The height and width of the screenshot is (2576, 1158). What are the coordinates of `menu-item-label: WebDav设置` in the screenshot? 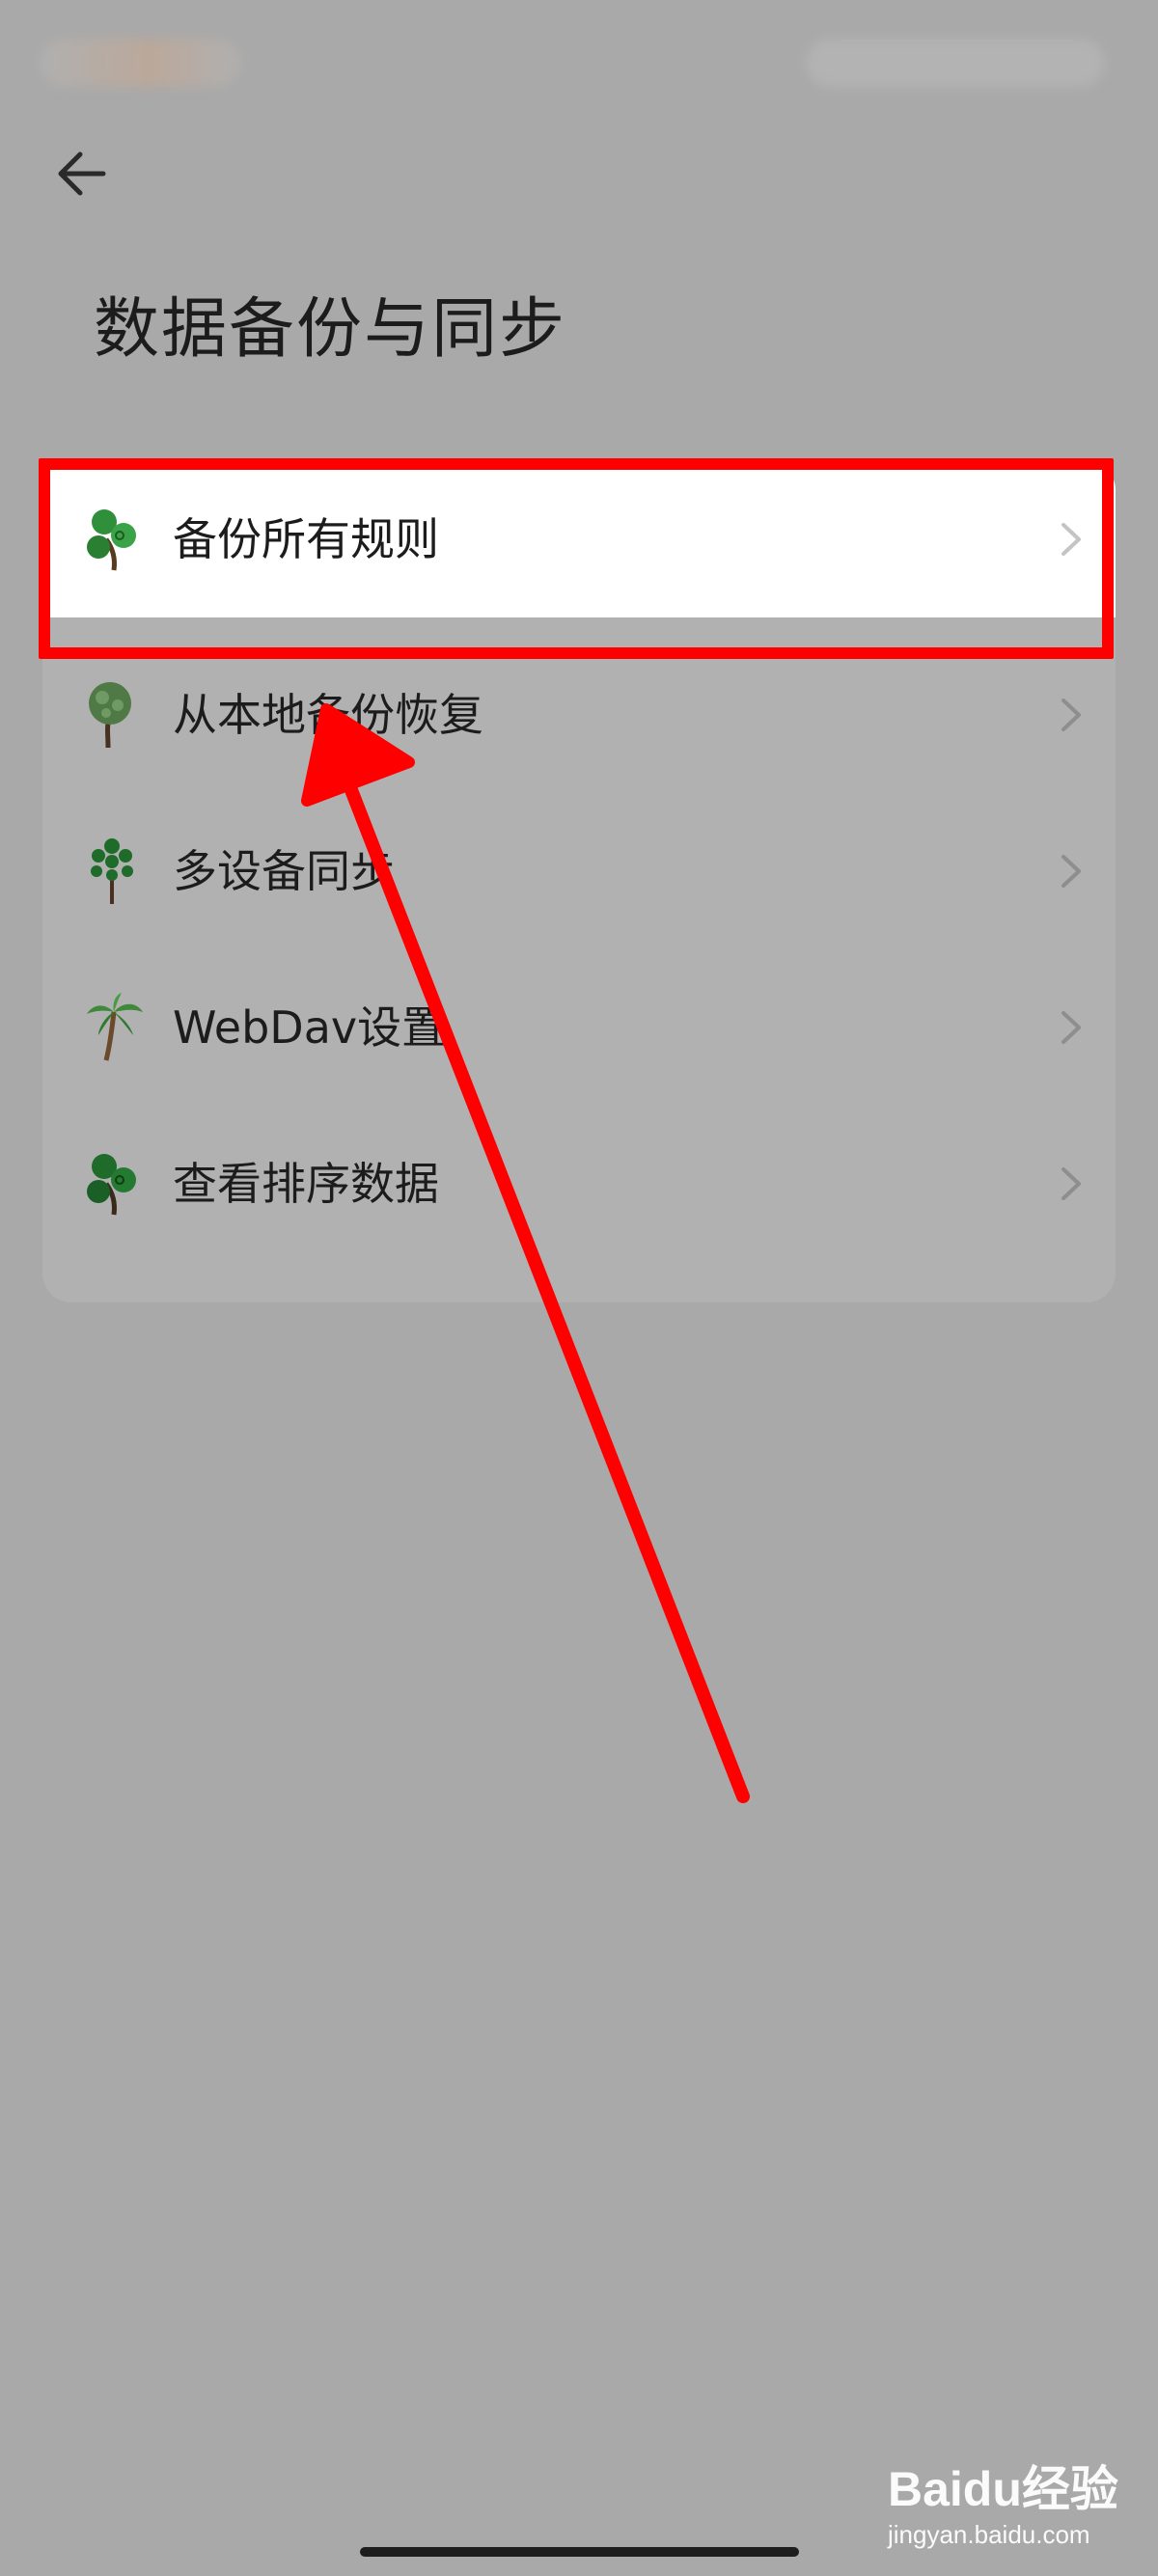 It's located at (310, 1027).